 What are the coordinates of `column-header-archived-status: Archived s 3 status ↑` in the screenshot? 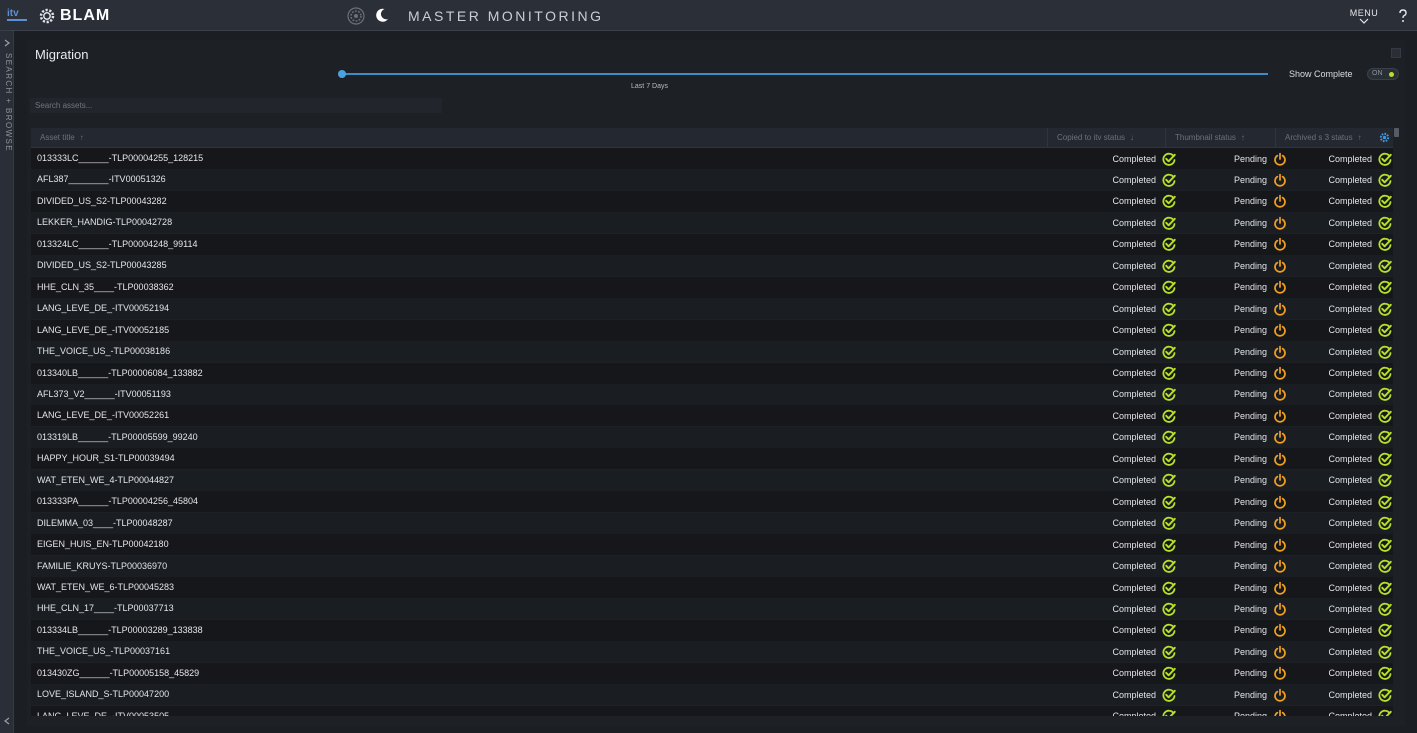 It's located at (1327, 138).